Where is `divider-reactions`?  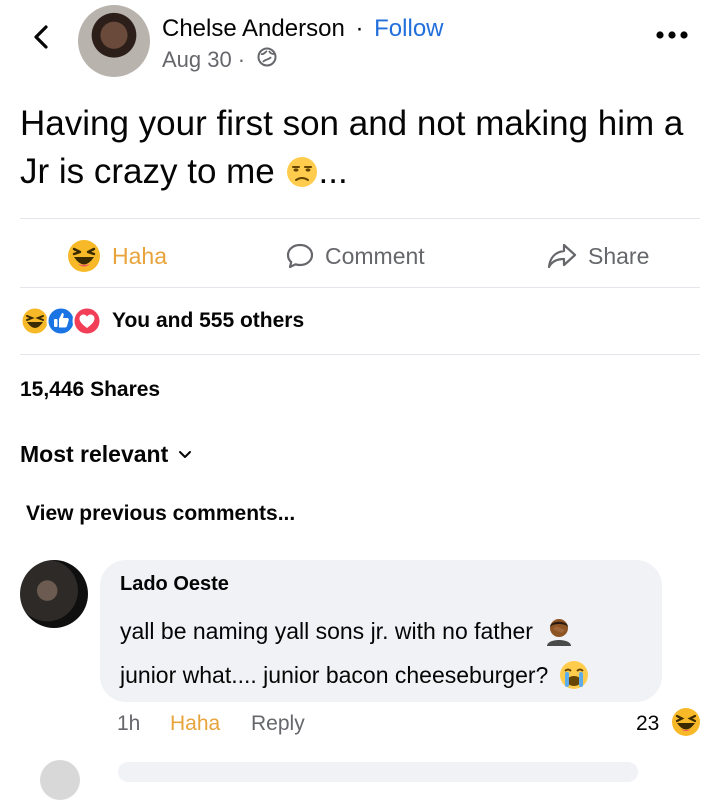 divider-reactions is located at coordinates (360, 354).